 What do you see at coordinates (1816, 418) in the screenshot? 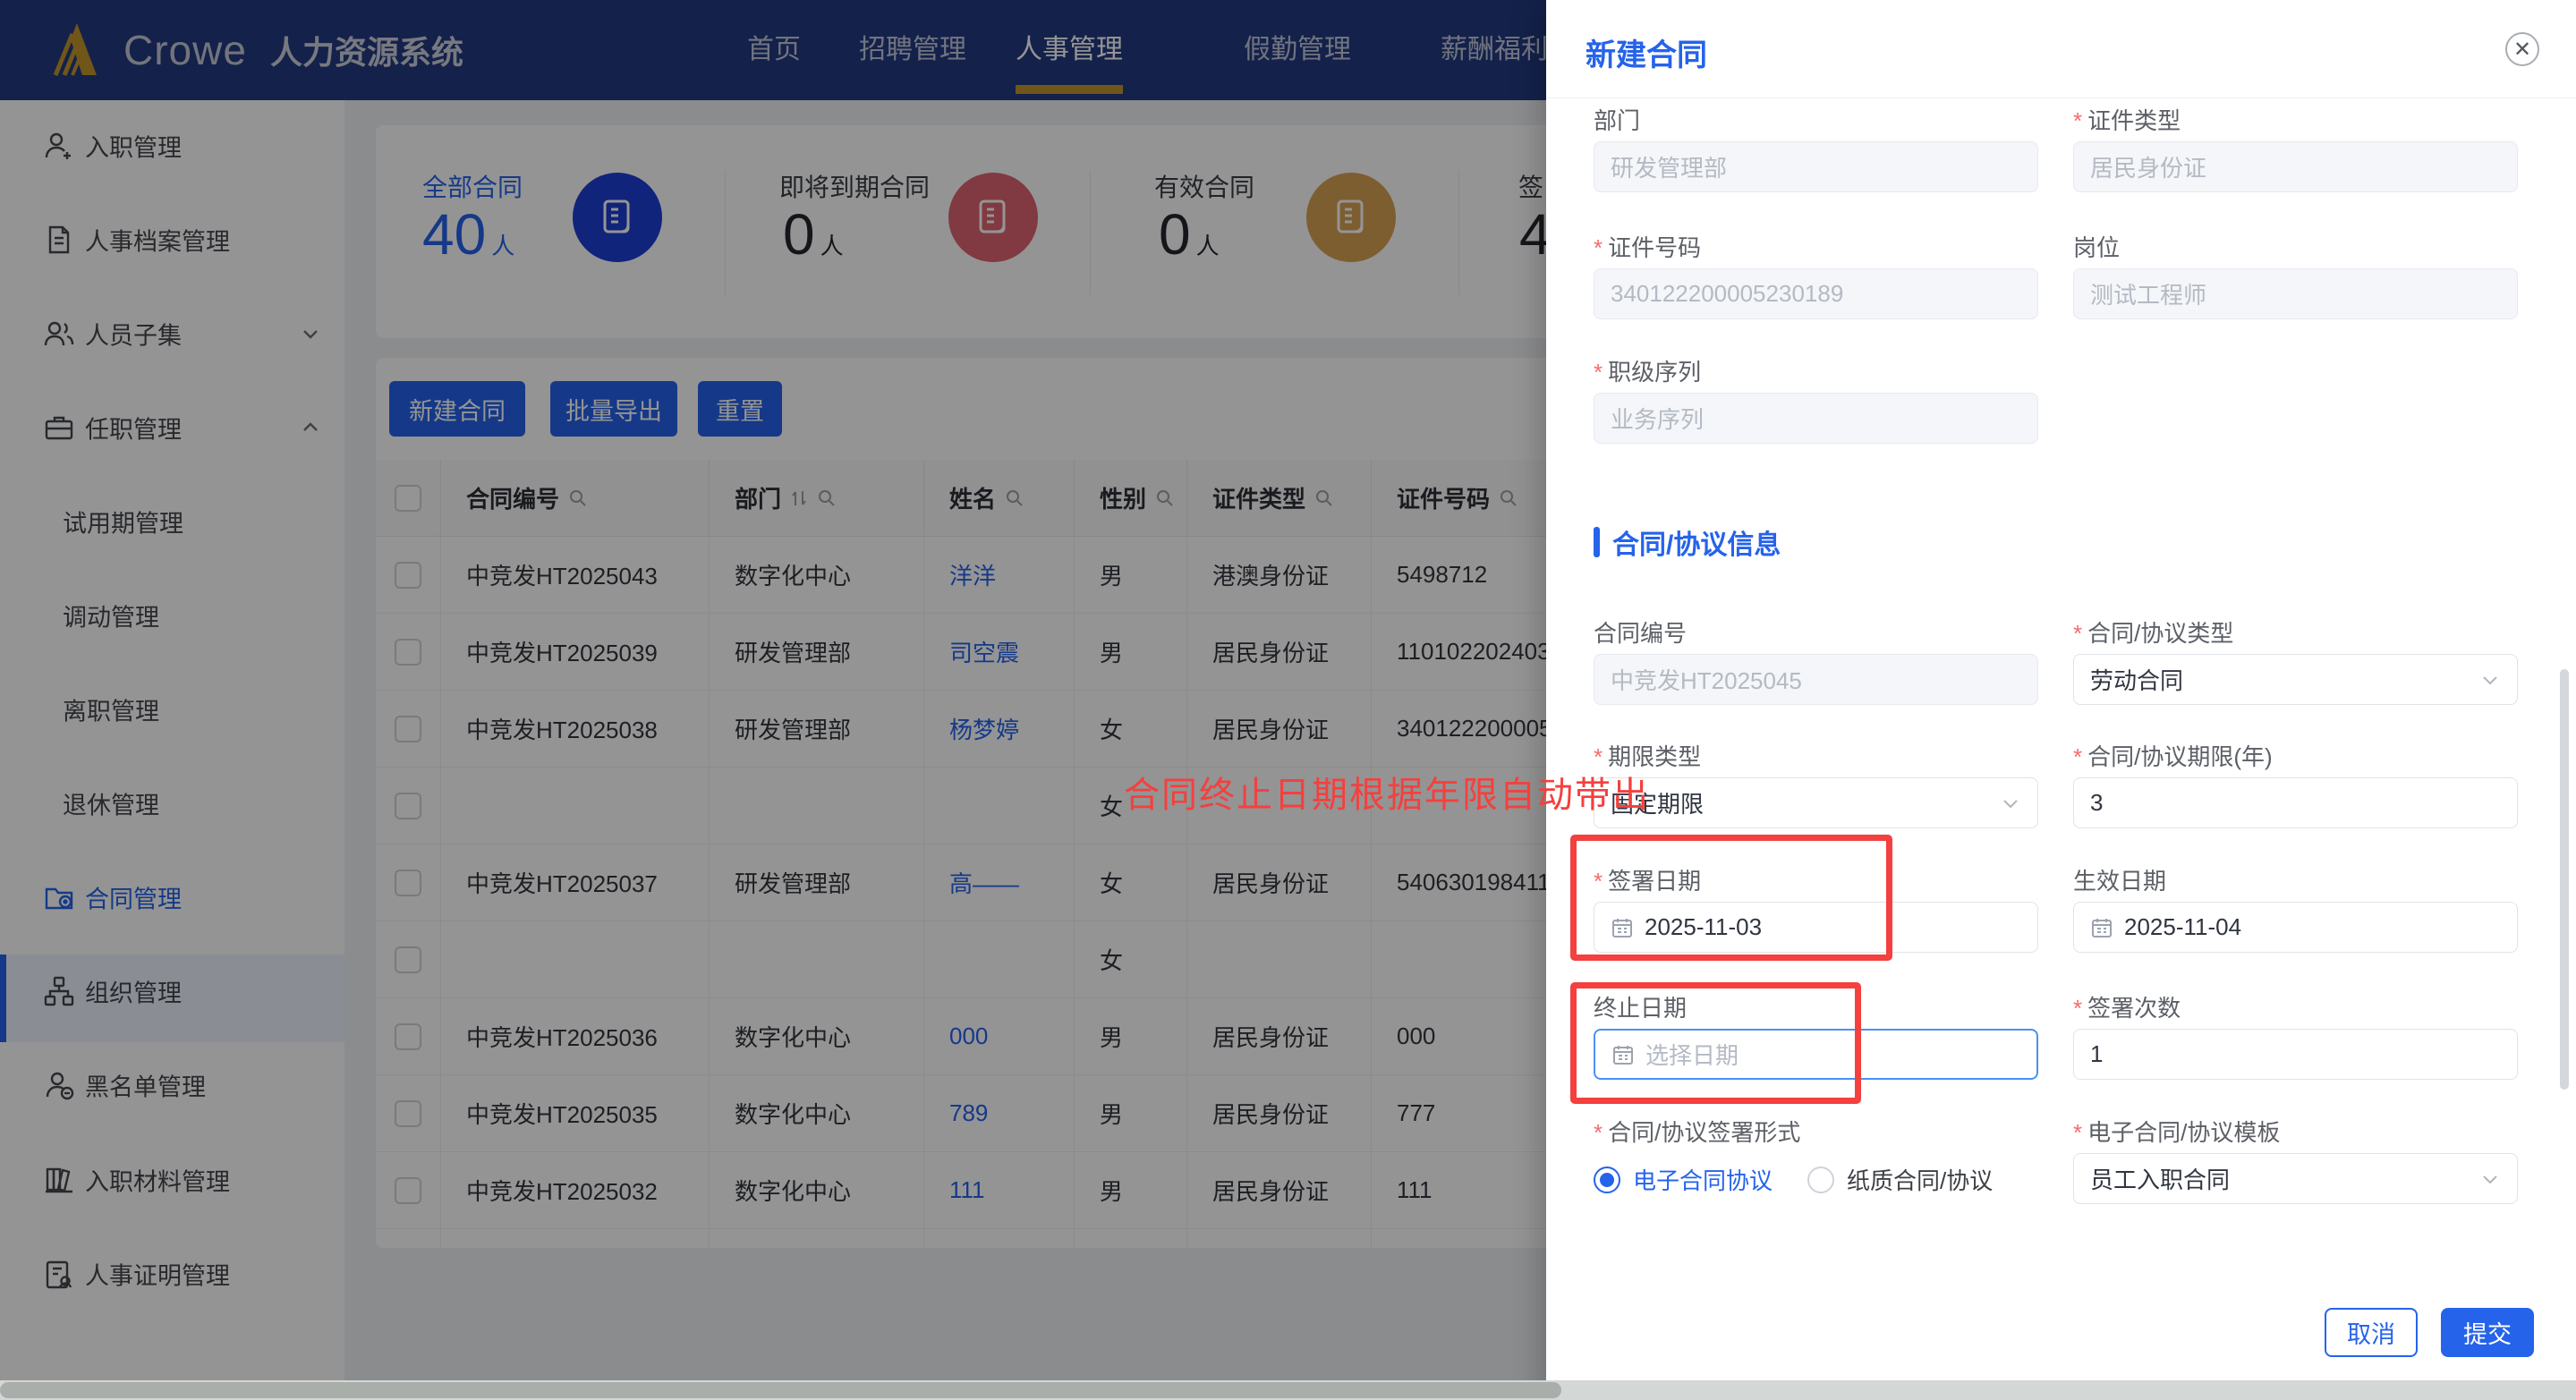
I see `job-series-input: 业务序列` at bounding box center [1816, 418].